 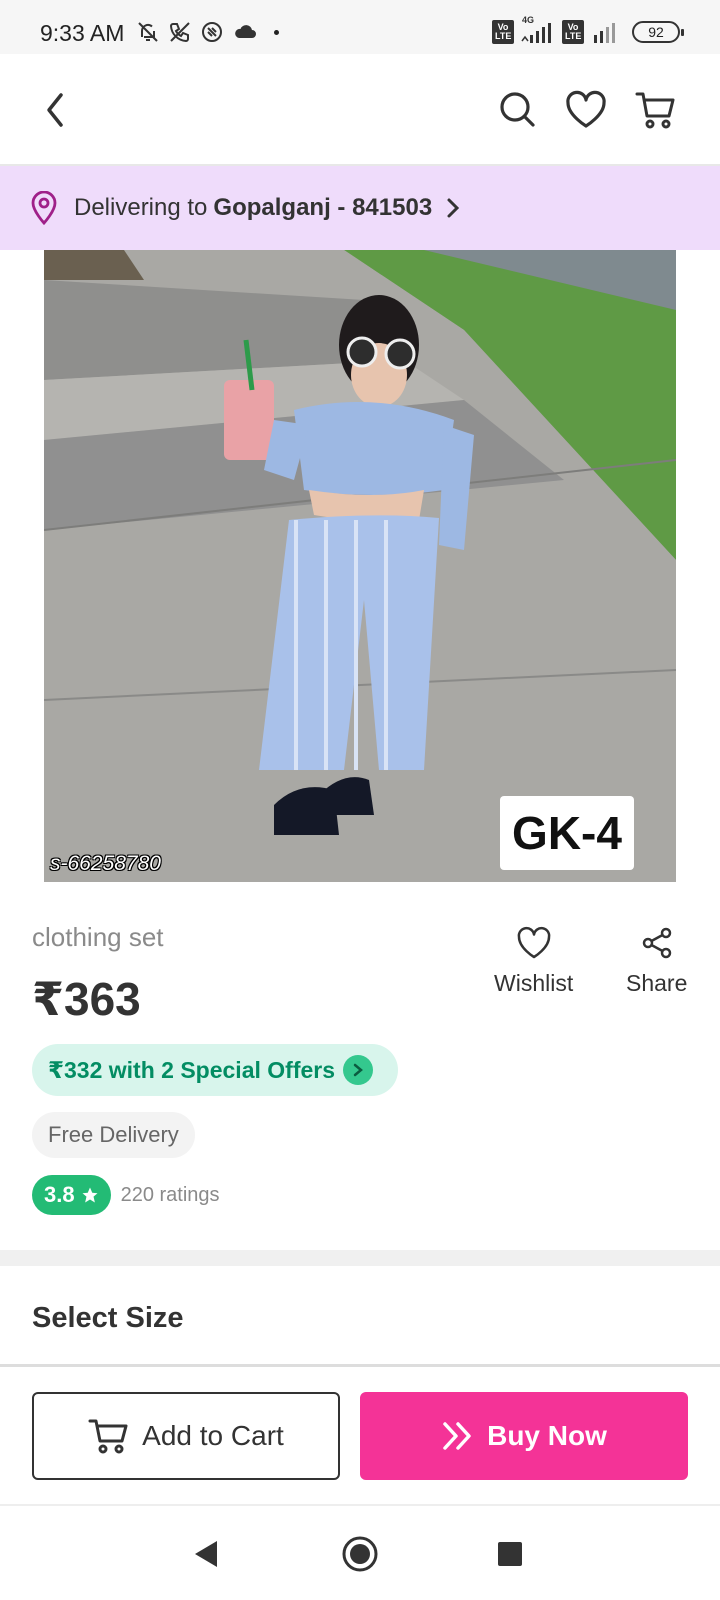 I want to click on rating-value: 3.8, so click(x=59, y=1194).